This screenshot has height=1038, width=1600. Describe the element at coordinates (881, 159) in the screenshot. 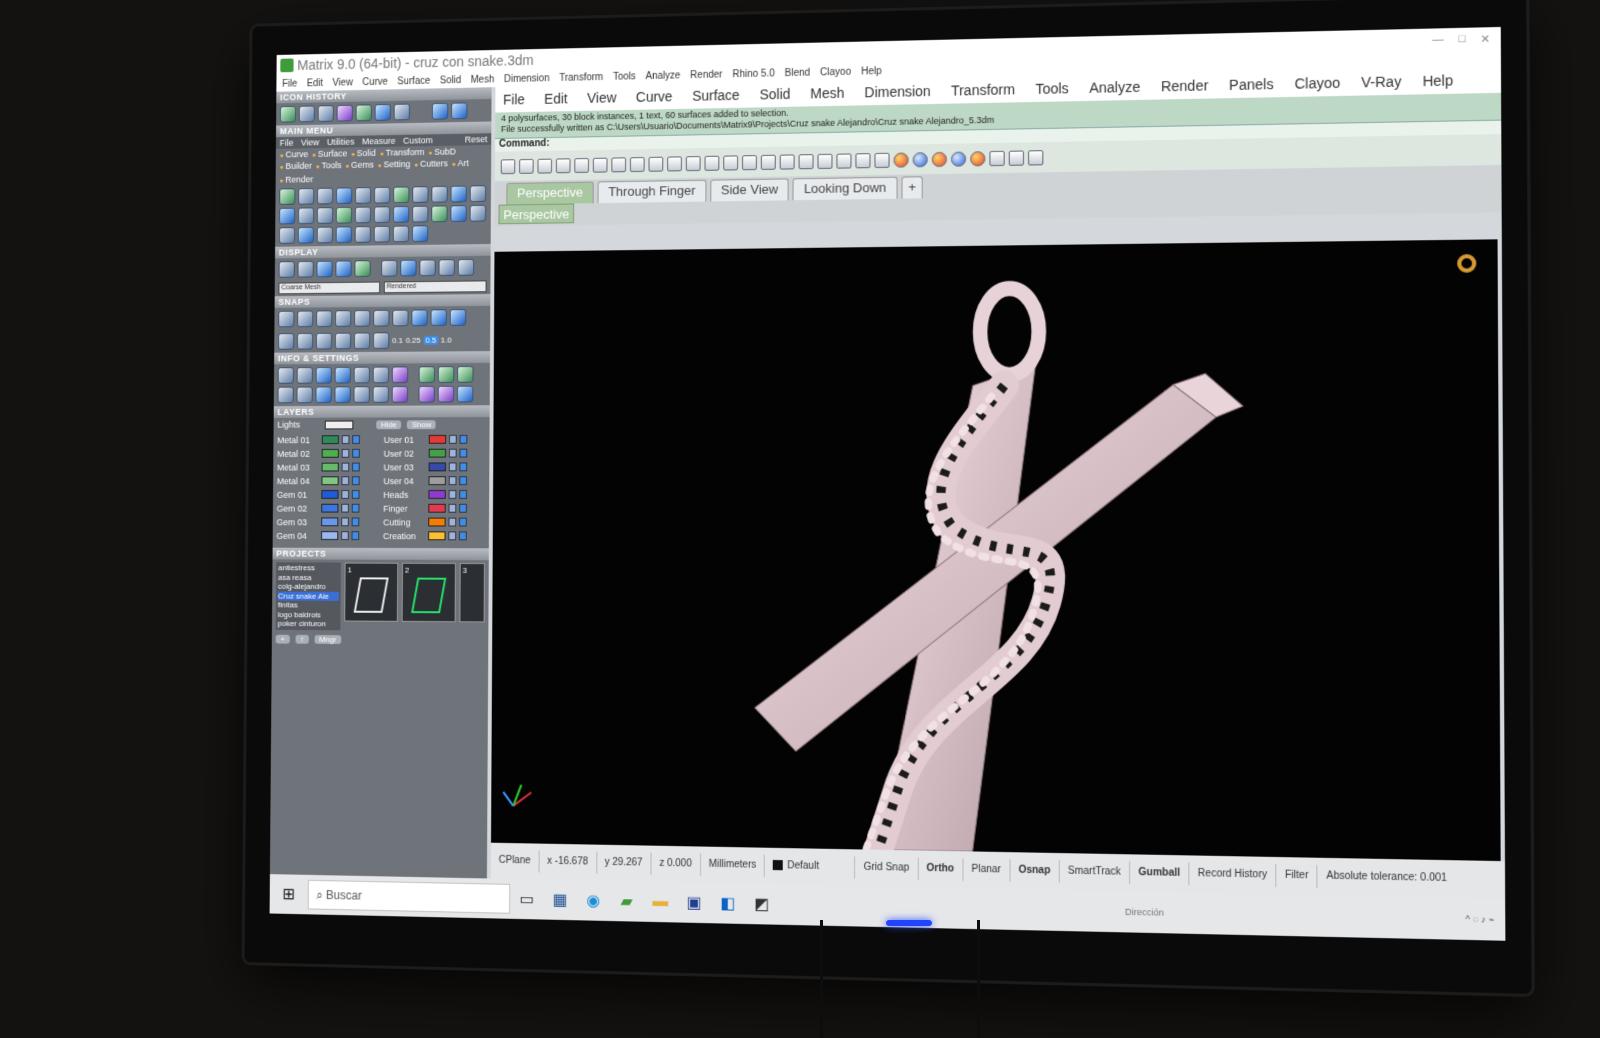

I see `light-icon` at that location.